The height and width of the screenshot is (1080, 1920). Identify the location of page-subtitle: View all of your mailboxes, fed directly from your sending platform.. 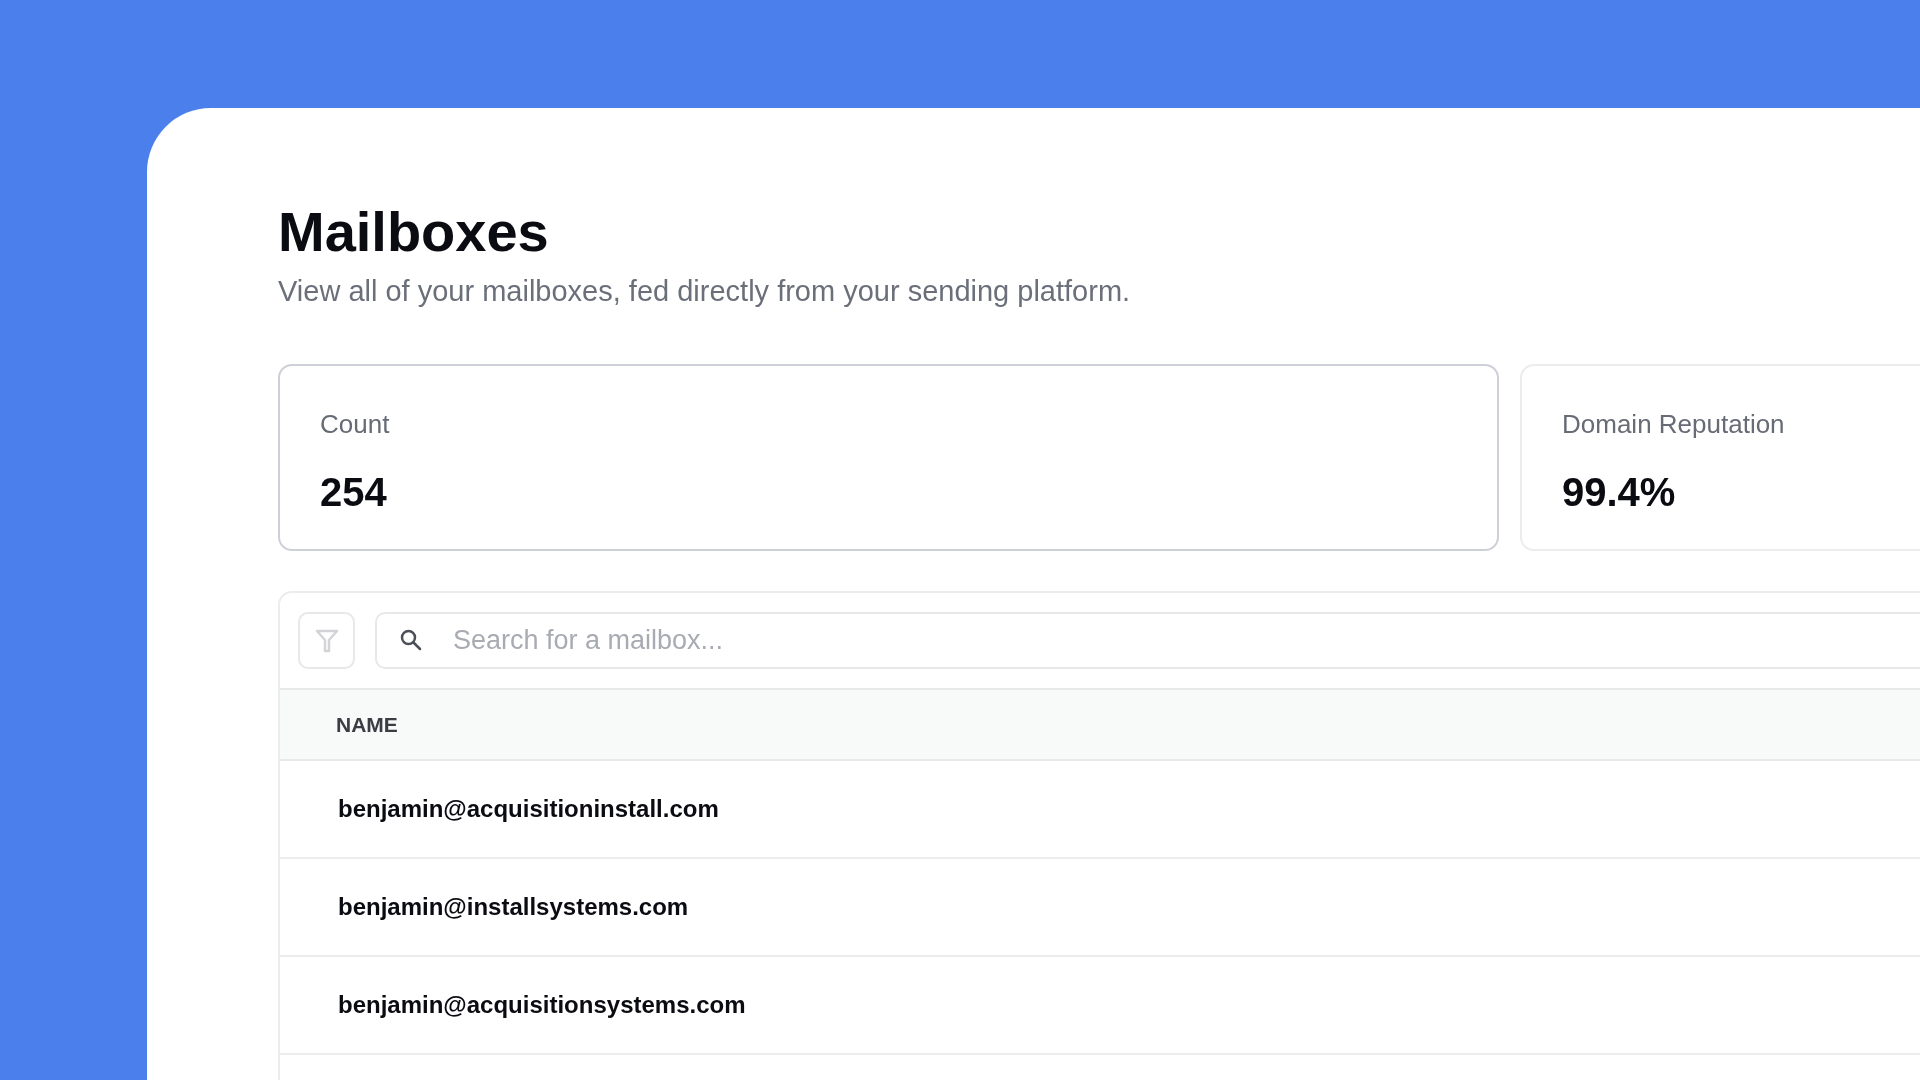
(704, 291).